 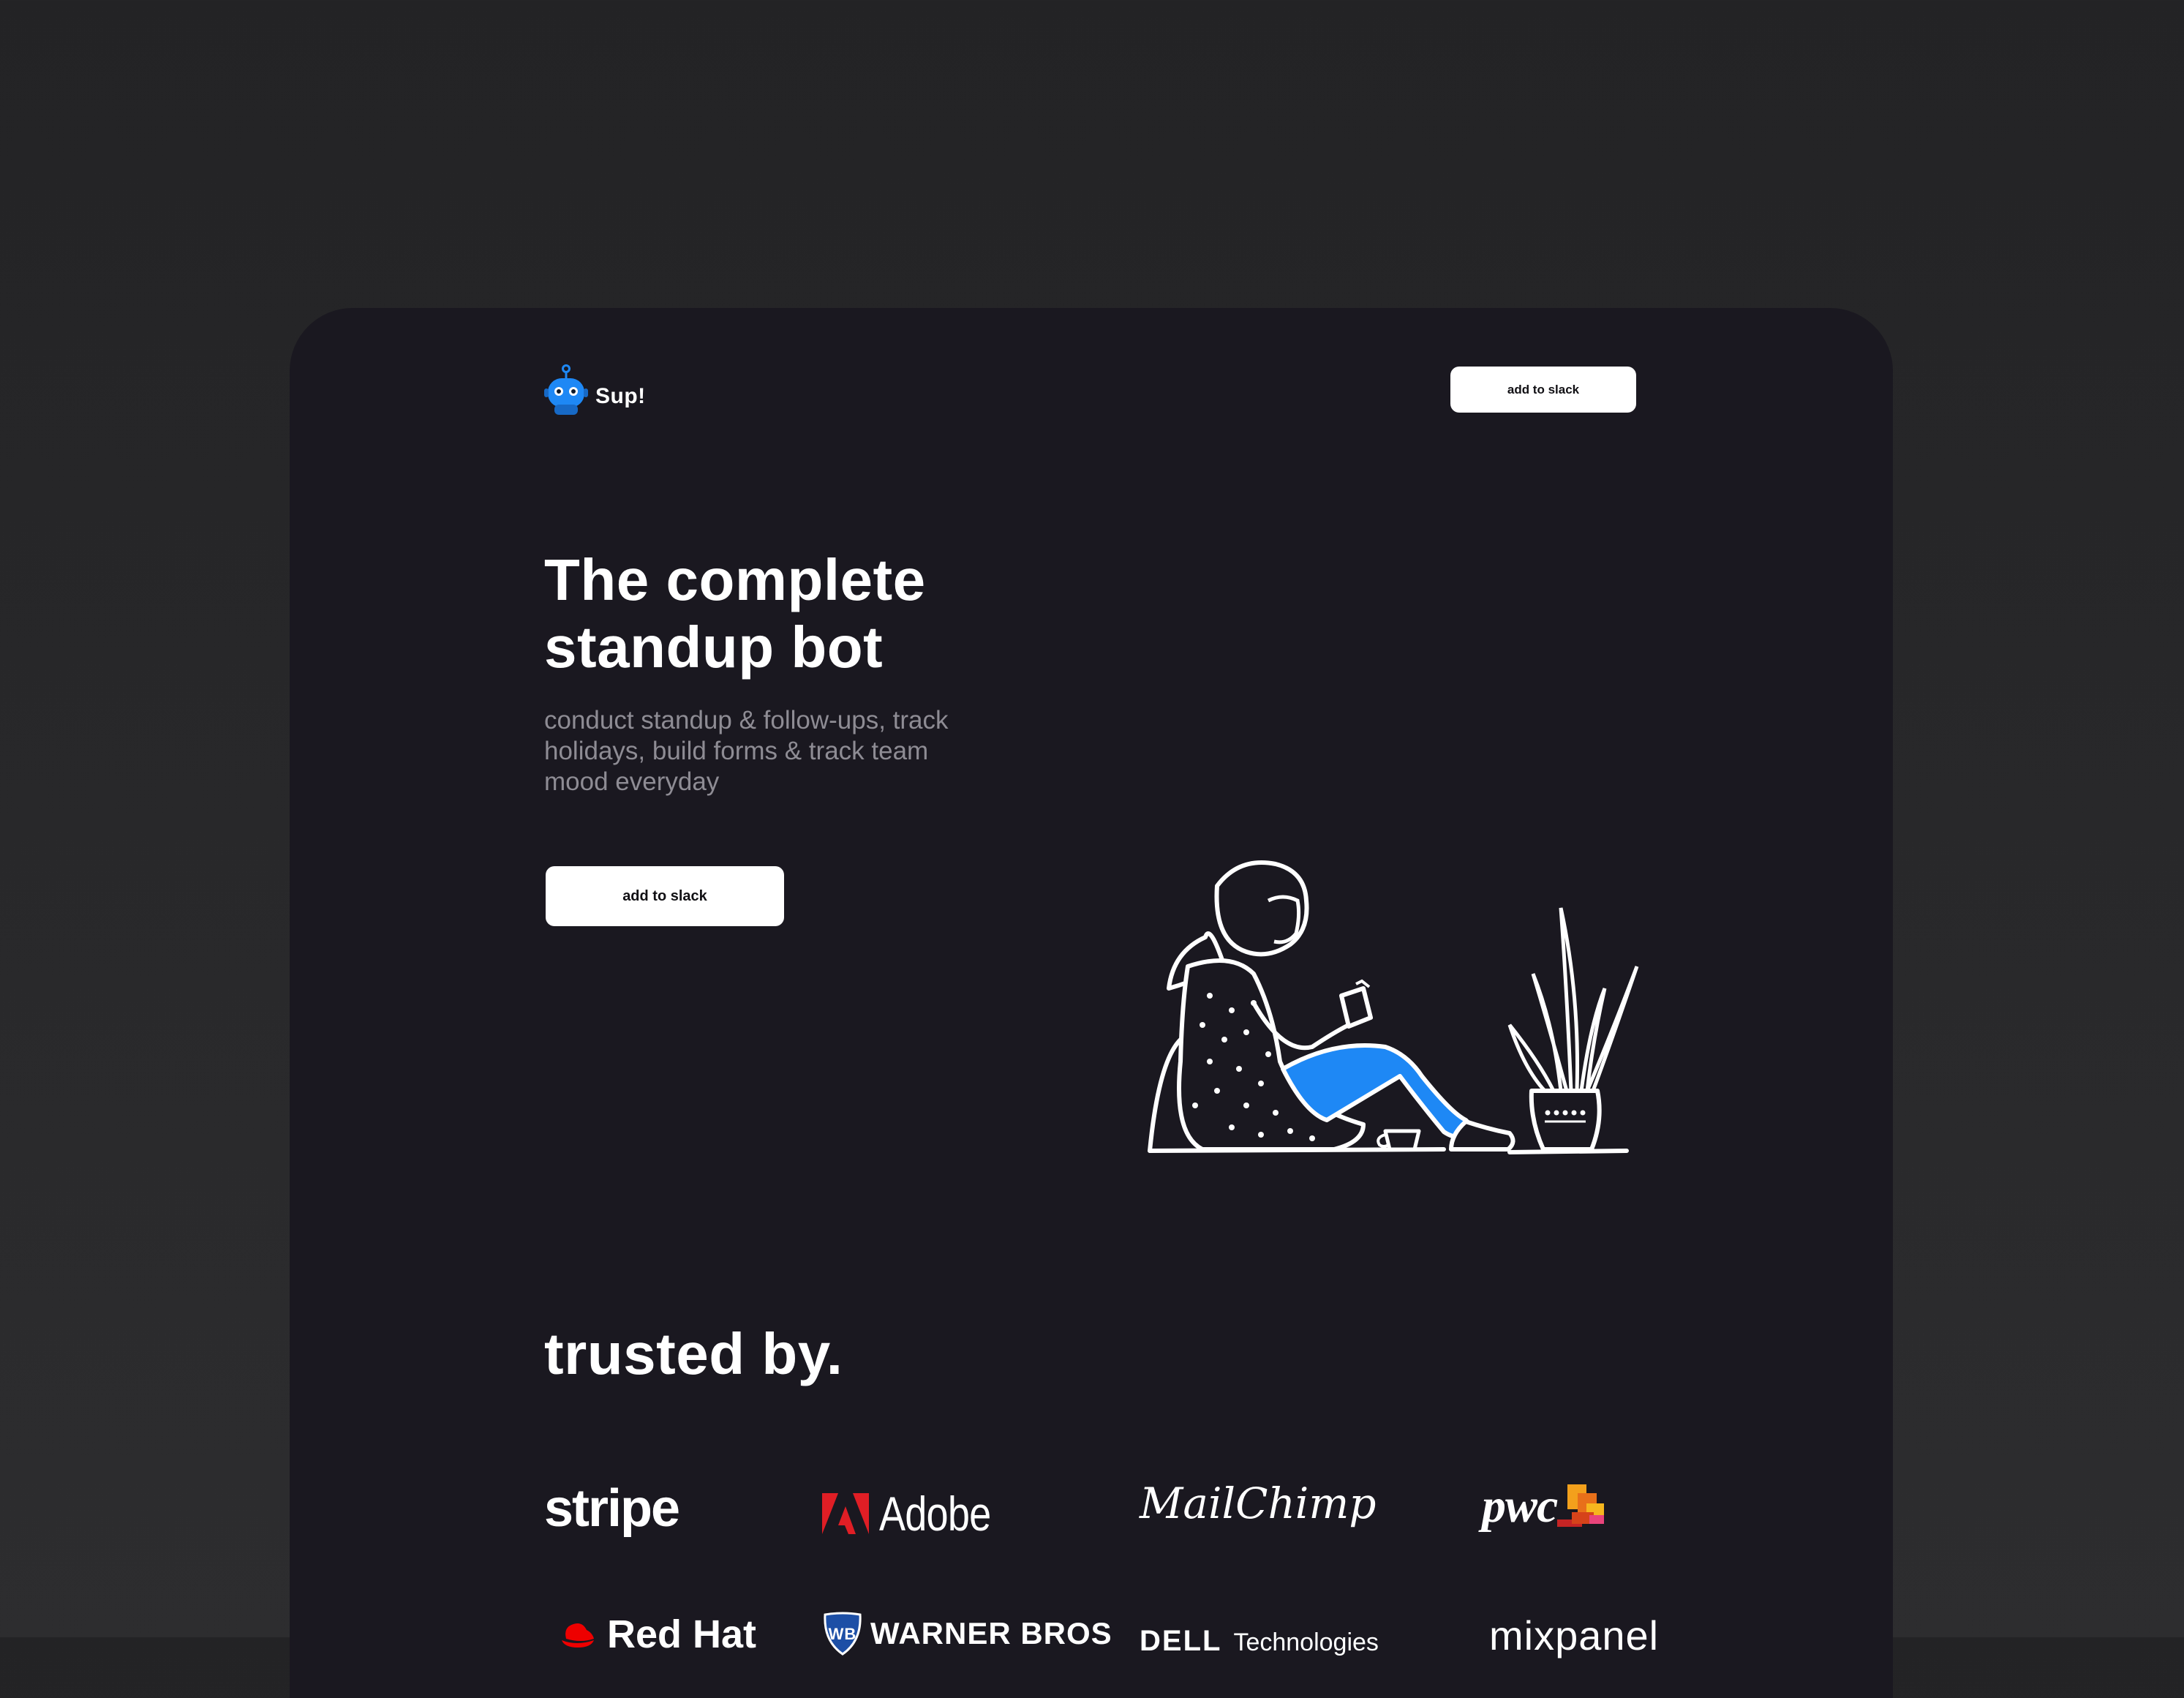 I want to click on warner-bros-logo-text: WARNER BROS, so click(x=991, y=1633).